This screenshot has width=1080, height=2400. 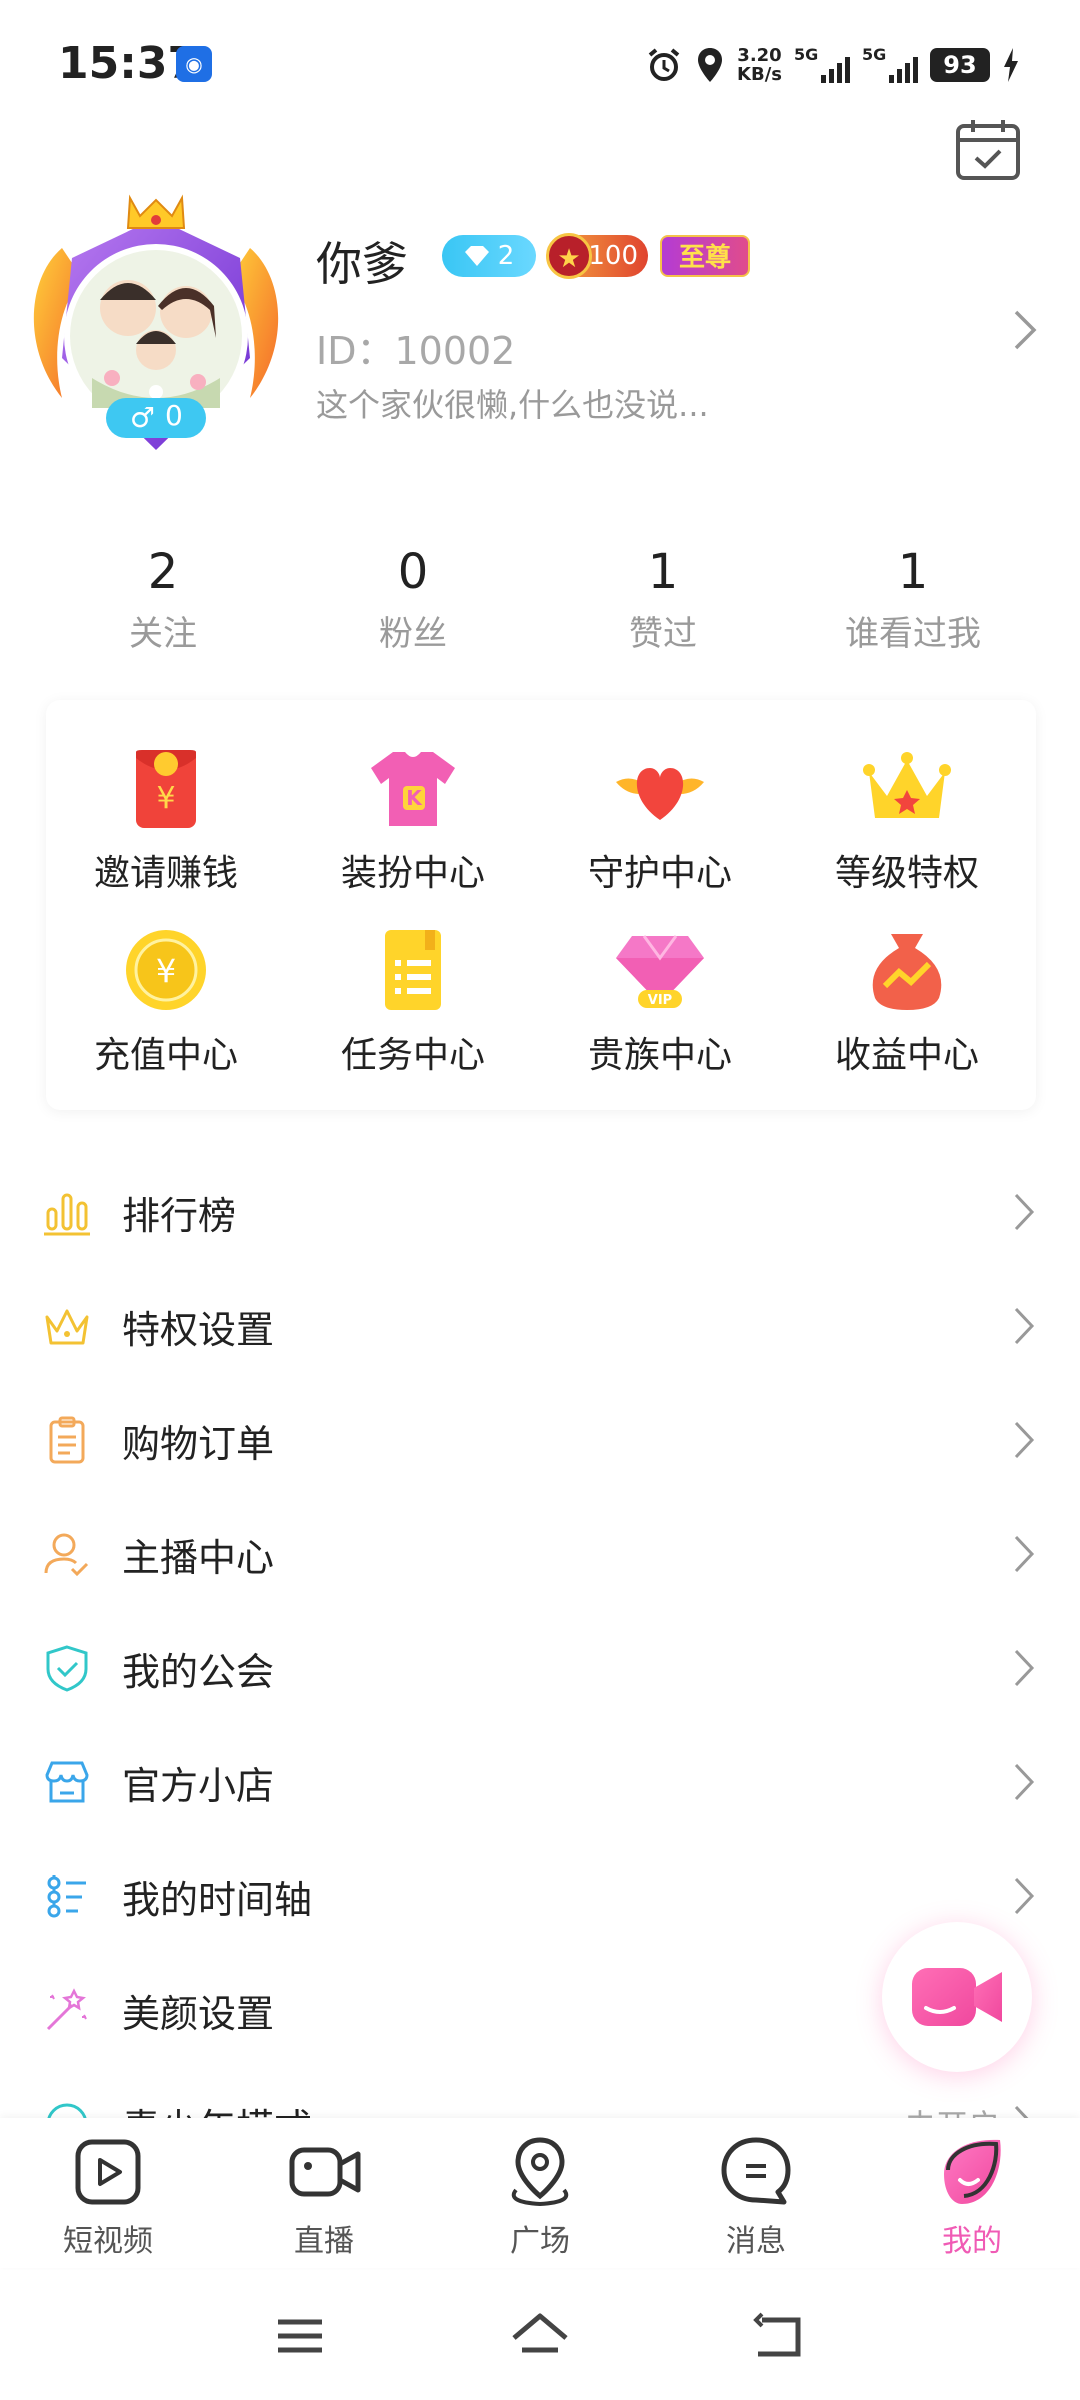 What do you see at coordinates (780, 2336) in the screenshot?
I see `back-icon` at bounding box center [780, 2336].